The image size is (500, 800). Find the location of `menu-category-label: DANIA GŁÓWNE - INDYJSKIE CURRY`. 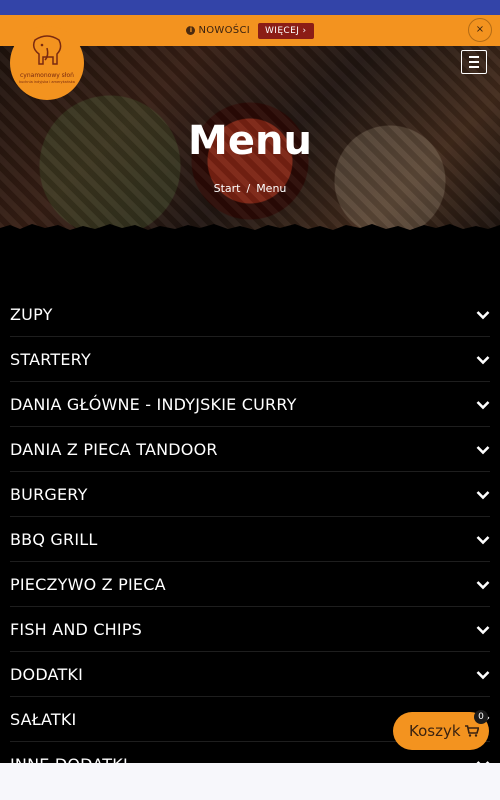

menu-category-label: DANIA GŁÓWNE - INDYJSKIE CURRY is located at coordinates (153, 404).